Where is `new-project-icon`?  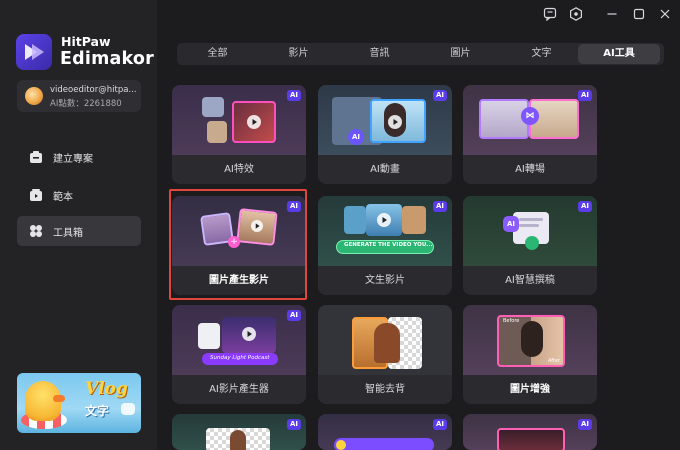 new-project-icon is located at coordinates (36, 157).